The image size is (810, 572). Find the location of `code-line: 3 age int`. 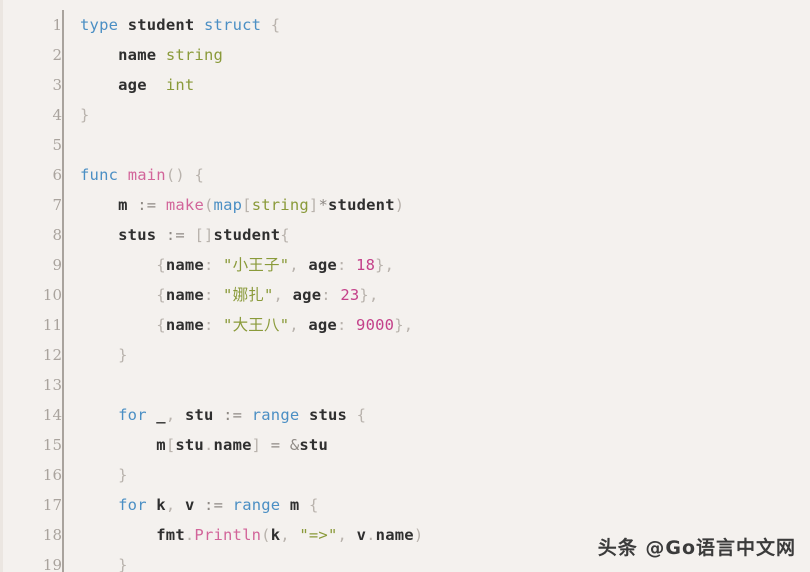

code-line: 3 age int is located at coordinates (406, 85).